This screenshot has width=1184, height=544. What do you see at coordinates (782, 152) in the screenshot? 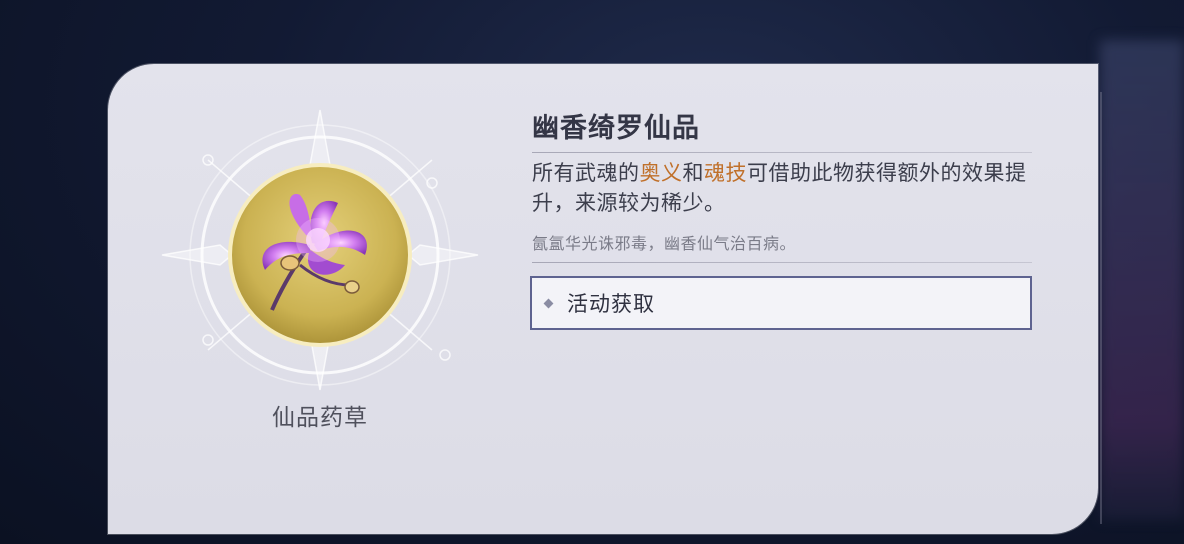
I see `title-divider` at bounding box center [782, 152].